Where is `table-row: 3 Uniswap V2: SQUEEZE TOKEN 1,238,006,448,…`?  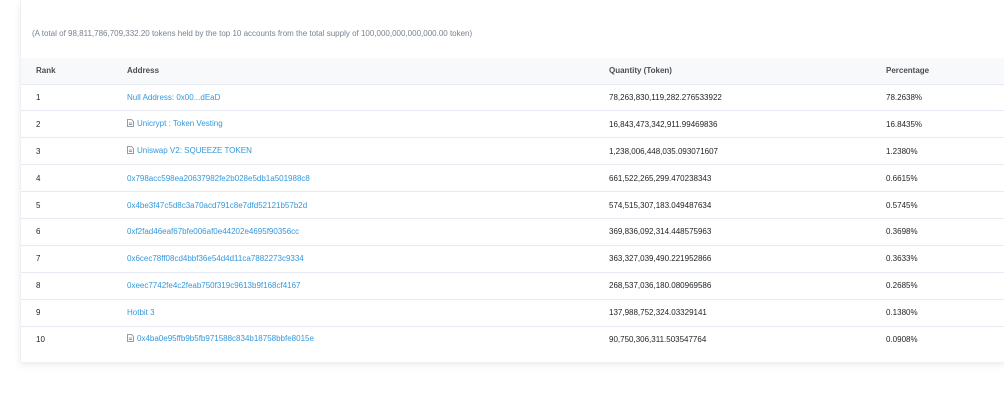
table-row: 3 Uniswap V2: SQUEEZE TOKEN 1,238,006,448,… is located at coordinates (512, 151).